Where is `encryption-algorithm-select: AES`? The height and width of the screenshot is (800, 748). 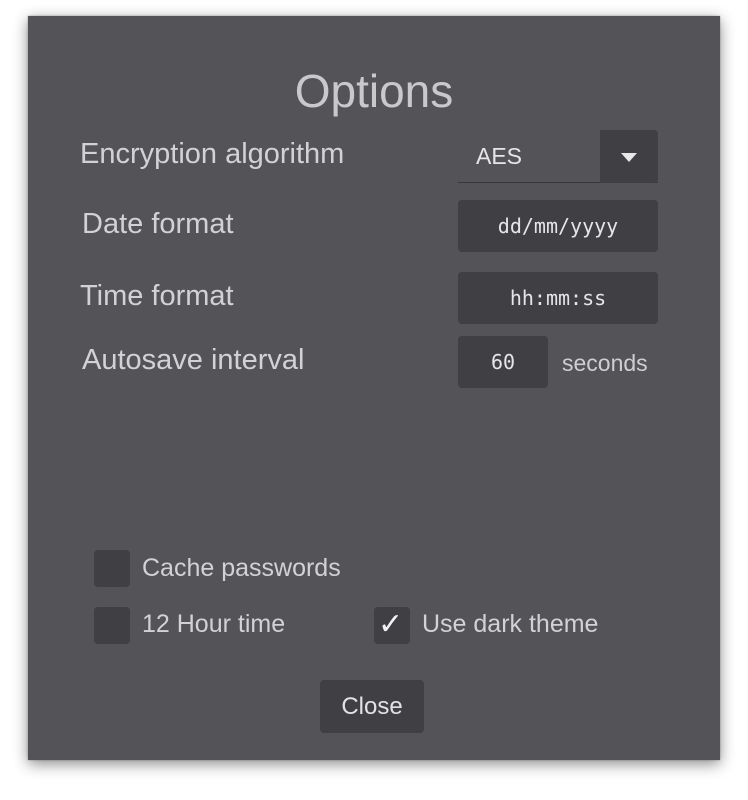
encryption-algorithm-select: AES is located at coordinates (558, 156).